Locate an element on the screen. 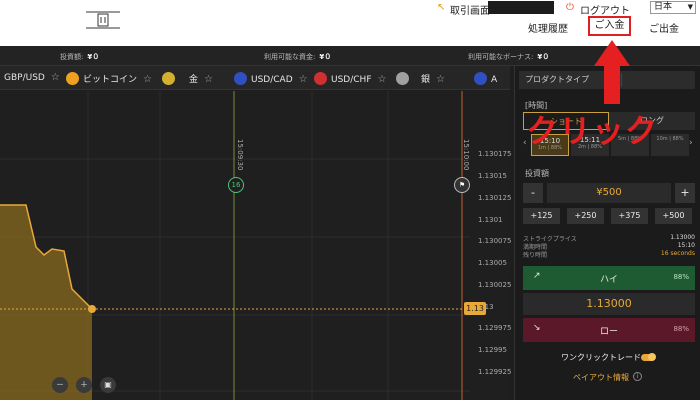 Image resolution: width=700 pixels, height=400 pixels. current-price-dot is located at coordinates (92, 309).